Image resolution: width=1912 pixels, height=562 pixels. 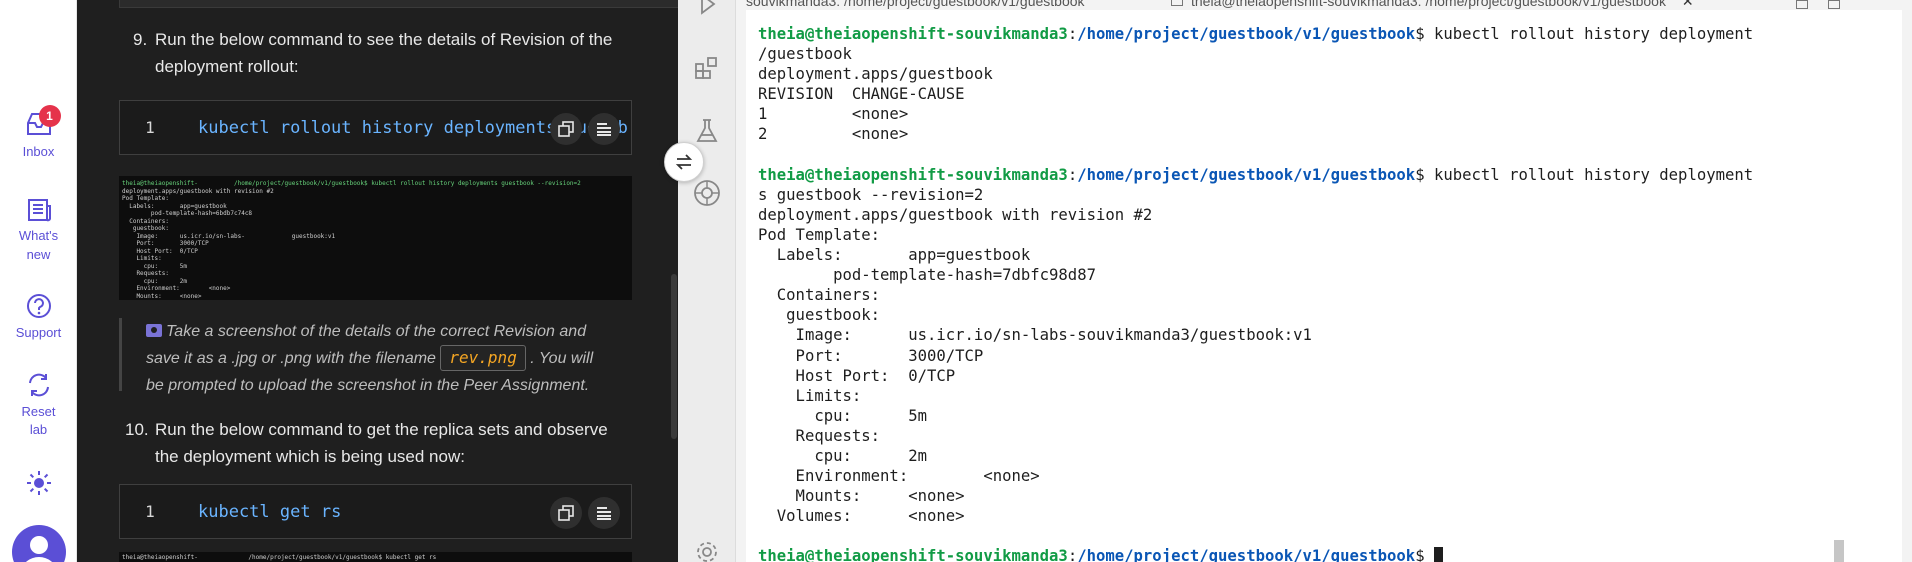 What do you see at coordinates (871, 194) in the screenshot?
I see `terminal-command: s guestbook --revision=2` at bounding box center [871, 194].